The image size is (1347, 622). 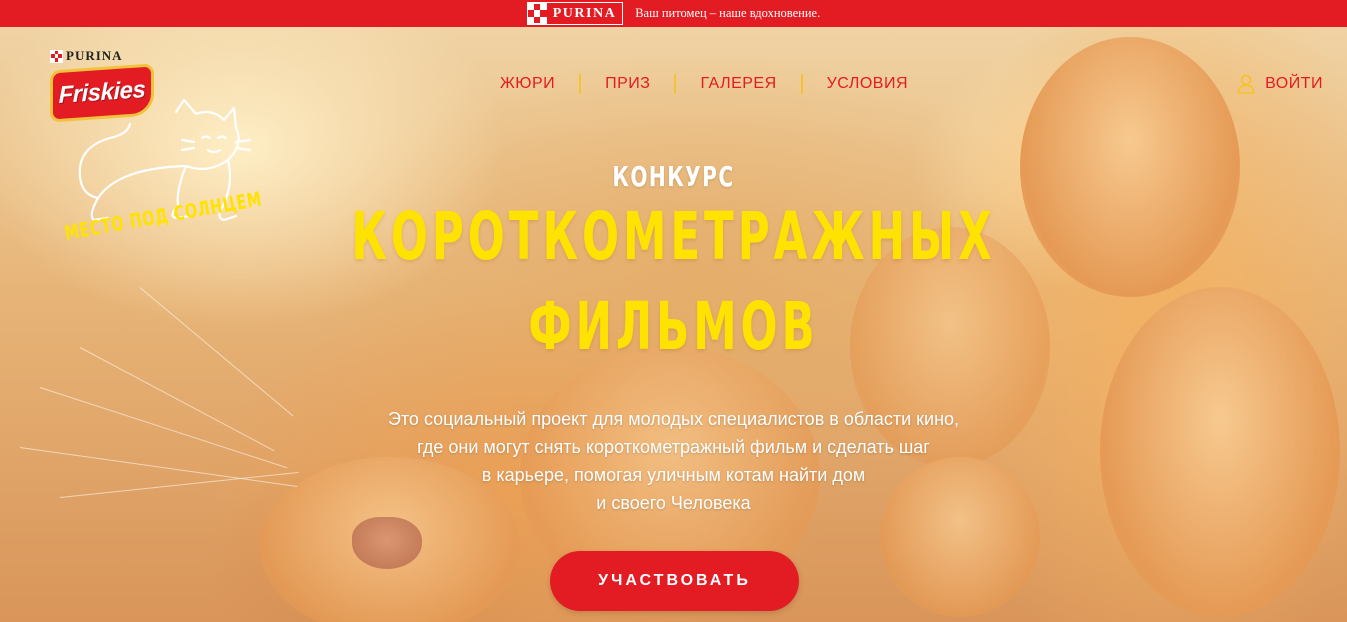 What do you see at coordinates (674, 581) in the screenshot?
I see `participate-button: УЧАСТВОВАТЬ` at bounding box center [674, 581].